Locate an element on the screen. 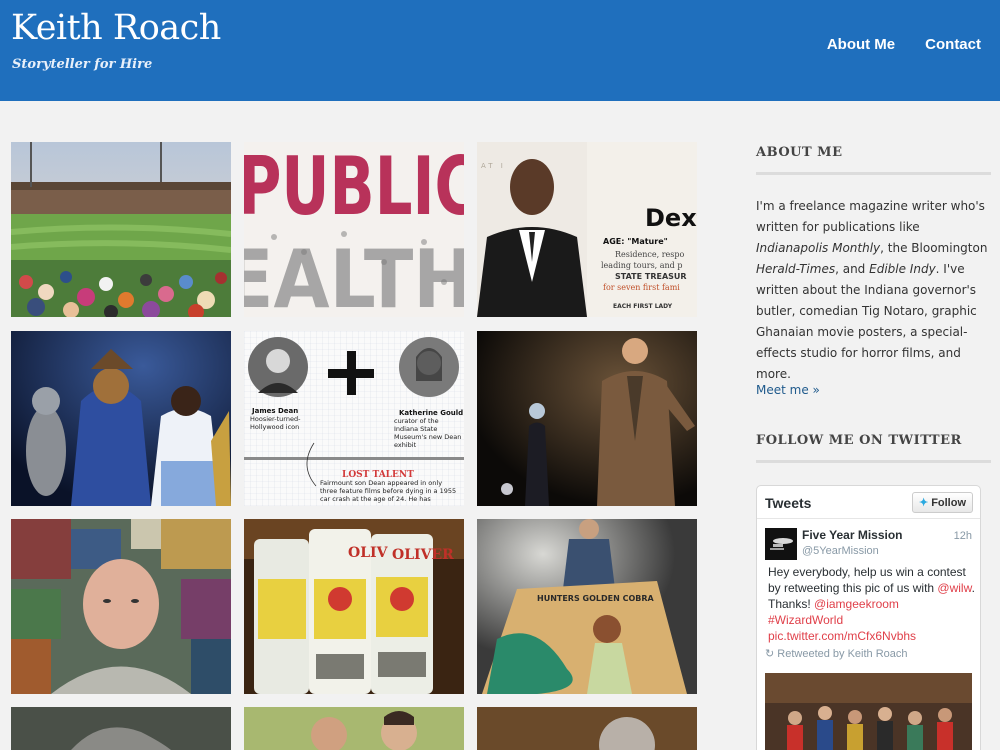  butler-headline: Dext is located at coordinates (671, 218).